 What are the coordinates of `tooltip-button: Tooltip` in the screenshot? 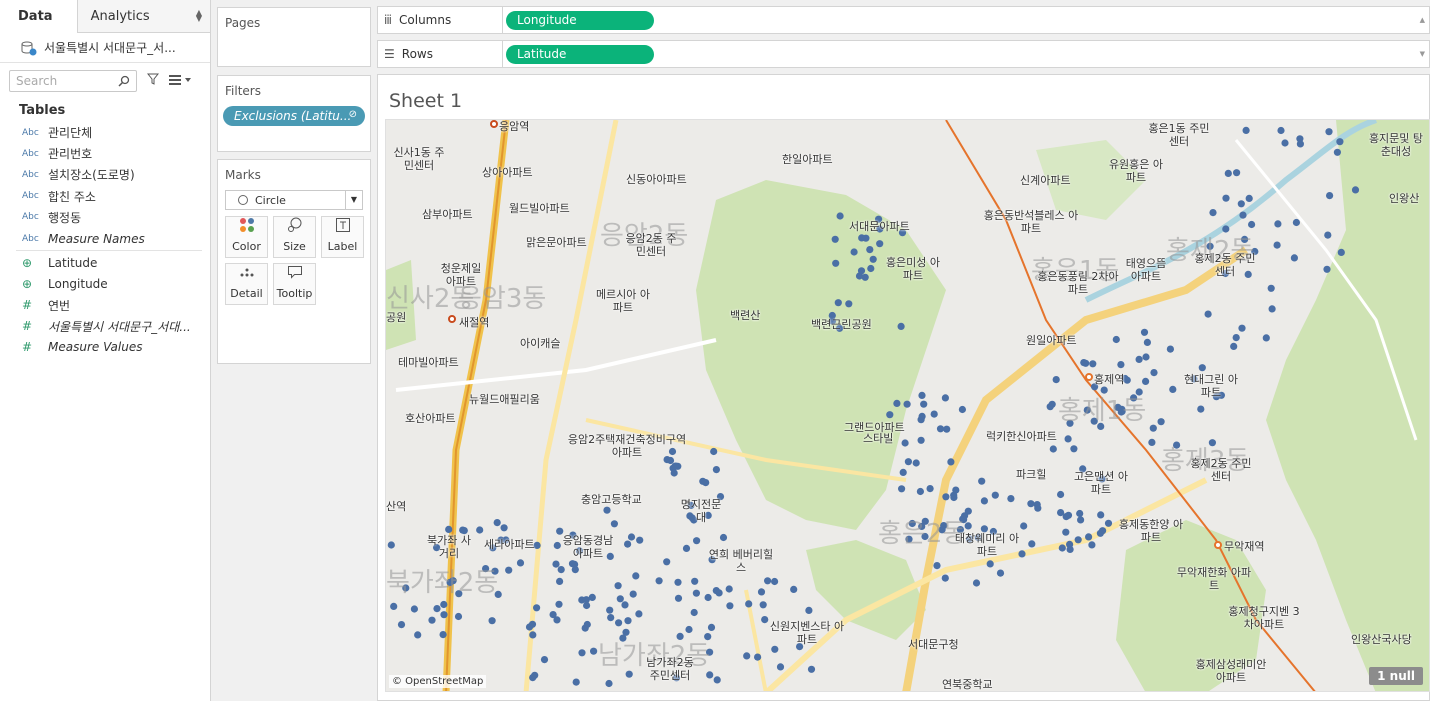 It's located at (294, 284).